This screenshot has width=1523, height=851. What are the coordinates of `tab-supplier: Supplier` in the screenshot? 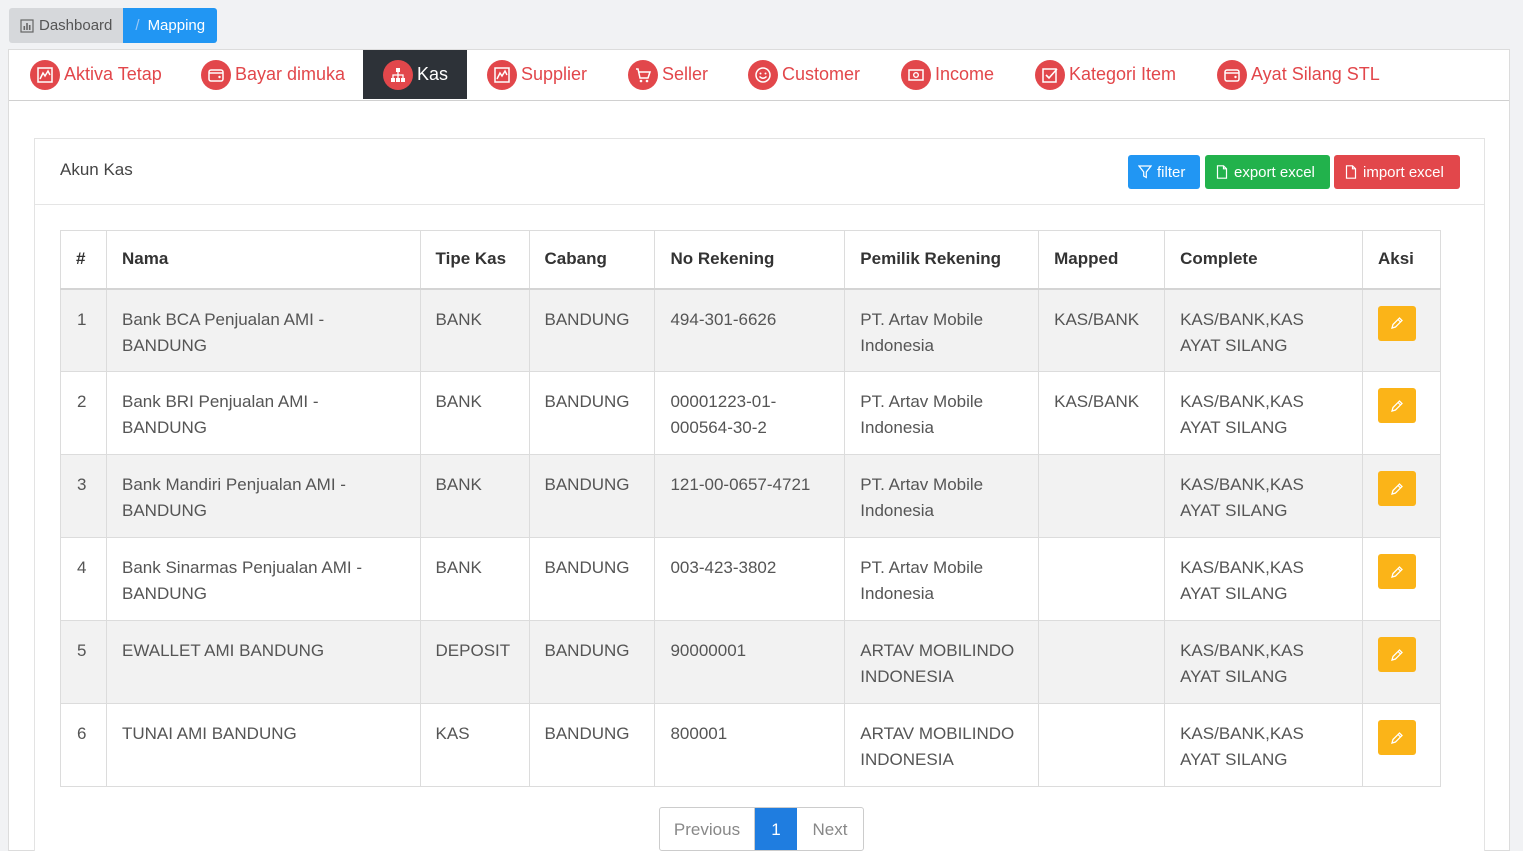 It's located at (548, 74).